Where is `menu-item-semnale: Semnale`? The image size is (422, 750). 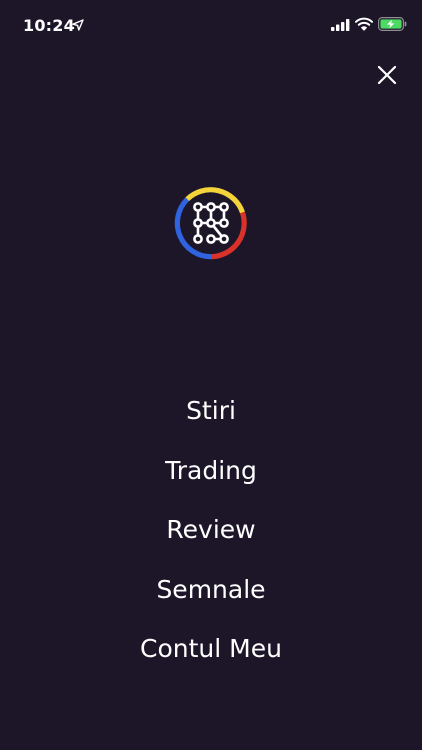
menu-item-semnale: Semnale is located at coordinates (211, 590).